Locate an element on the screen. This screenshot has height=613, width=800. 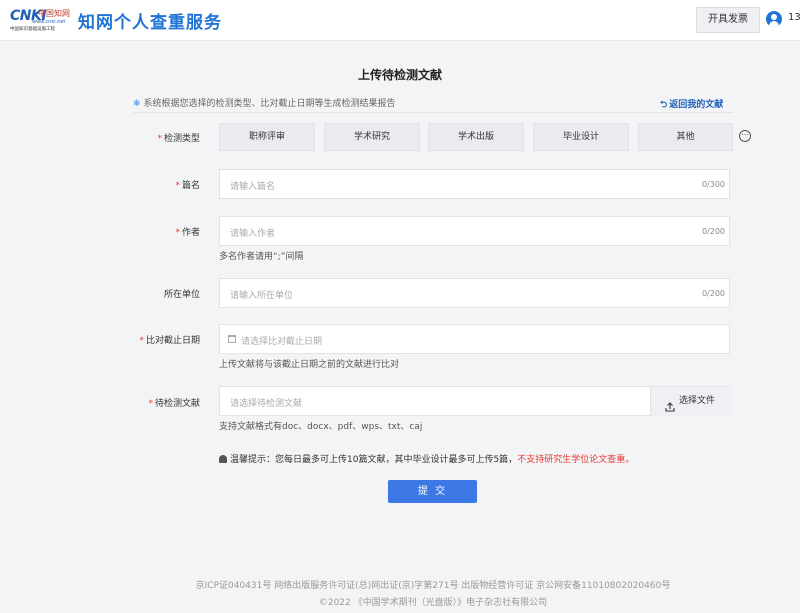
tip-text: 温馨提示：您每日最多可上传10篇文献，其中毕业设计最多可上传5篇， is located at coordinates (374, 460).